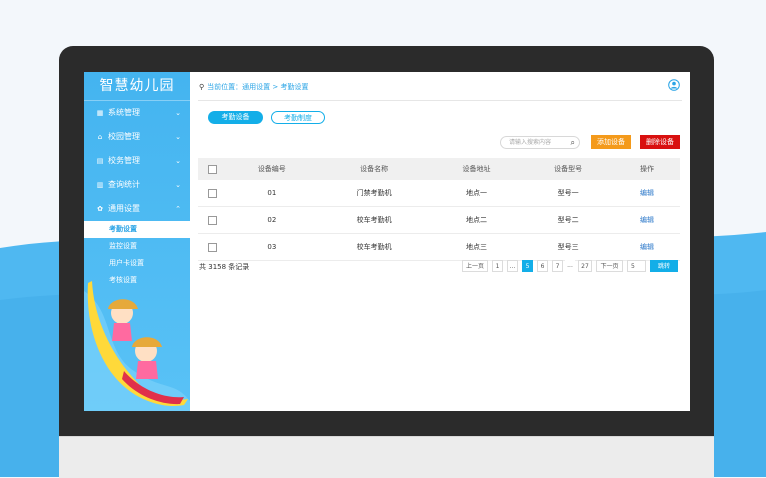 This screenshot has height=478, width=766. Describe the element at coordinates (386, 457) in the screenshot. I see `monitor-stand` at that location.